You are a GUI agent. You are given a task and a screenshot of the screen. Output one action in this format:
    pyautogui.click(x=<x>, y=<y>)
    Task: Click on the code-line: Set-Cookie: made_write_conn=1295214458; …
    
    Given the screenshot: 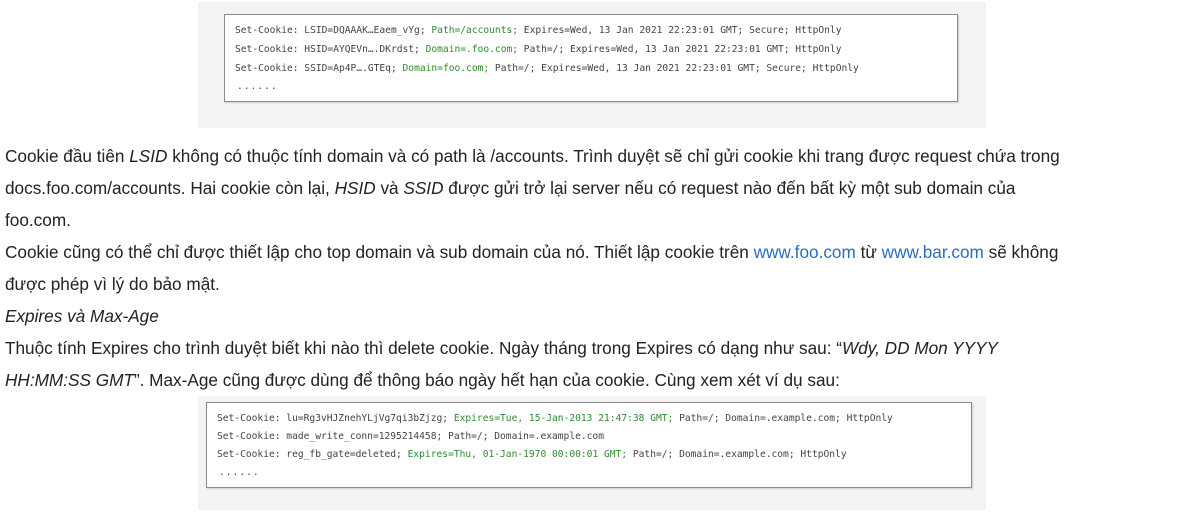 What is the action you would take?
    pyautogui.click(x=410, y=436)
    